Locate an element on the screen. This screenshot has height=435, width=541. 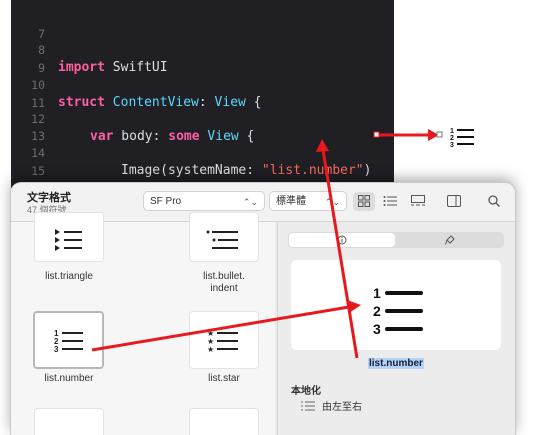
arrow-code-to-icon is located at coordinates (408, 135).